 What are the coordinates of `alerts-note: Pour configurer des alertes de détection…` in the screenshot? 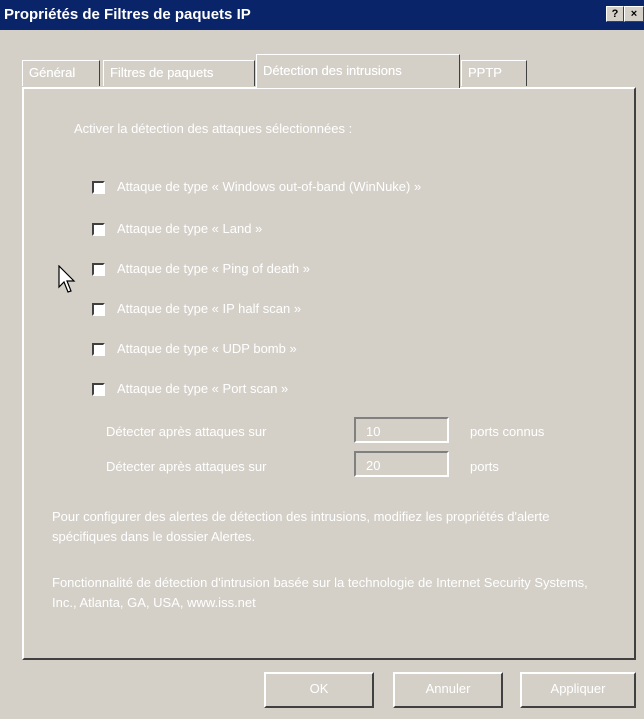 It's located at (301, 526).